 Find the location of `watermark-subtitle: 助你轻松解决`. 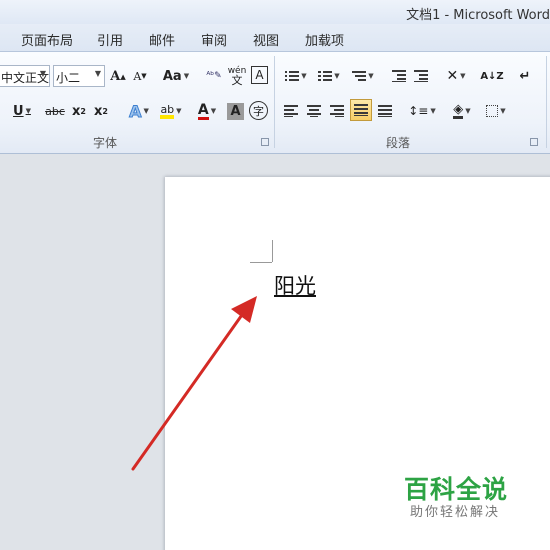

watermark-subtitle: 助你轻松解决 is located at coordinates (455, 512).